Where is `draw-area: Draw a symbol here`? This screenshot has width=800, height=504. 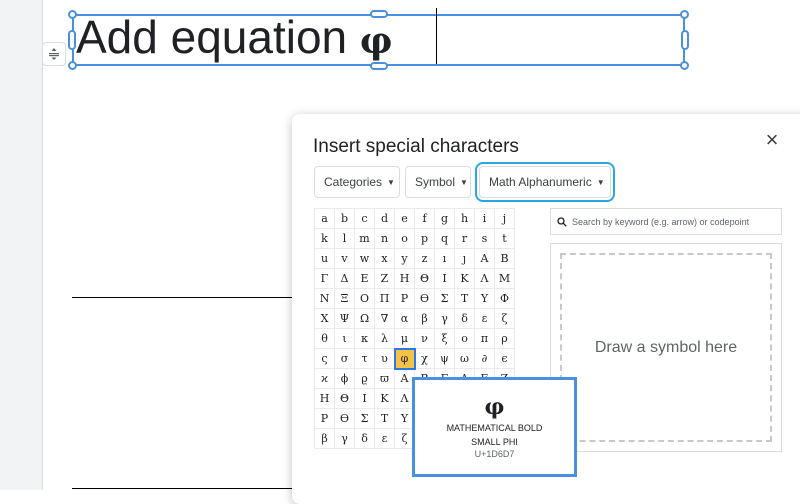 draw-area: Draw a symbol here is located at coordinates (666, 347).